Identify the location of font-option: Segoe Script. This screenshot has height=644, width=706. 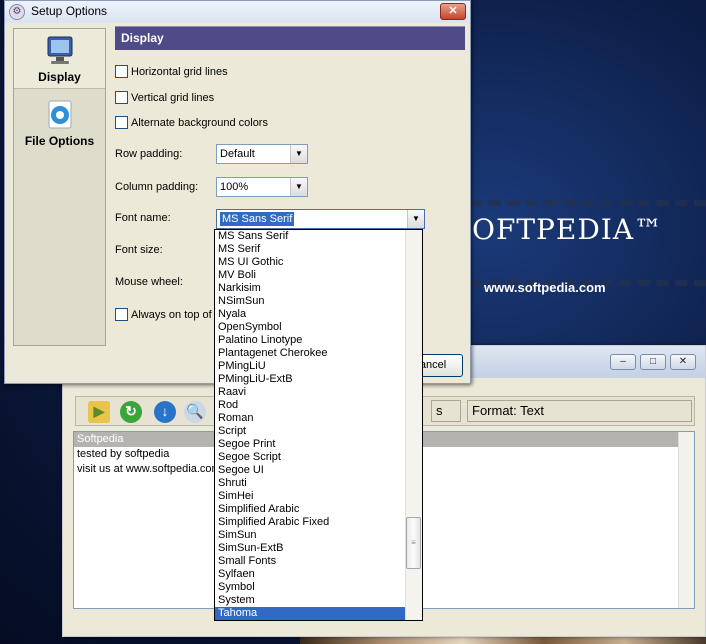
(318, 457).